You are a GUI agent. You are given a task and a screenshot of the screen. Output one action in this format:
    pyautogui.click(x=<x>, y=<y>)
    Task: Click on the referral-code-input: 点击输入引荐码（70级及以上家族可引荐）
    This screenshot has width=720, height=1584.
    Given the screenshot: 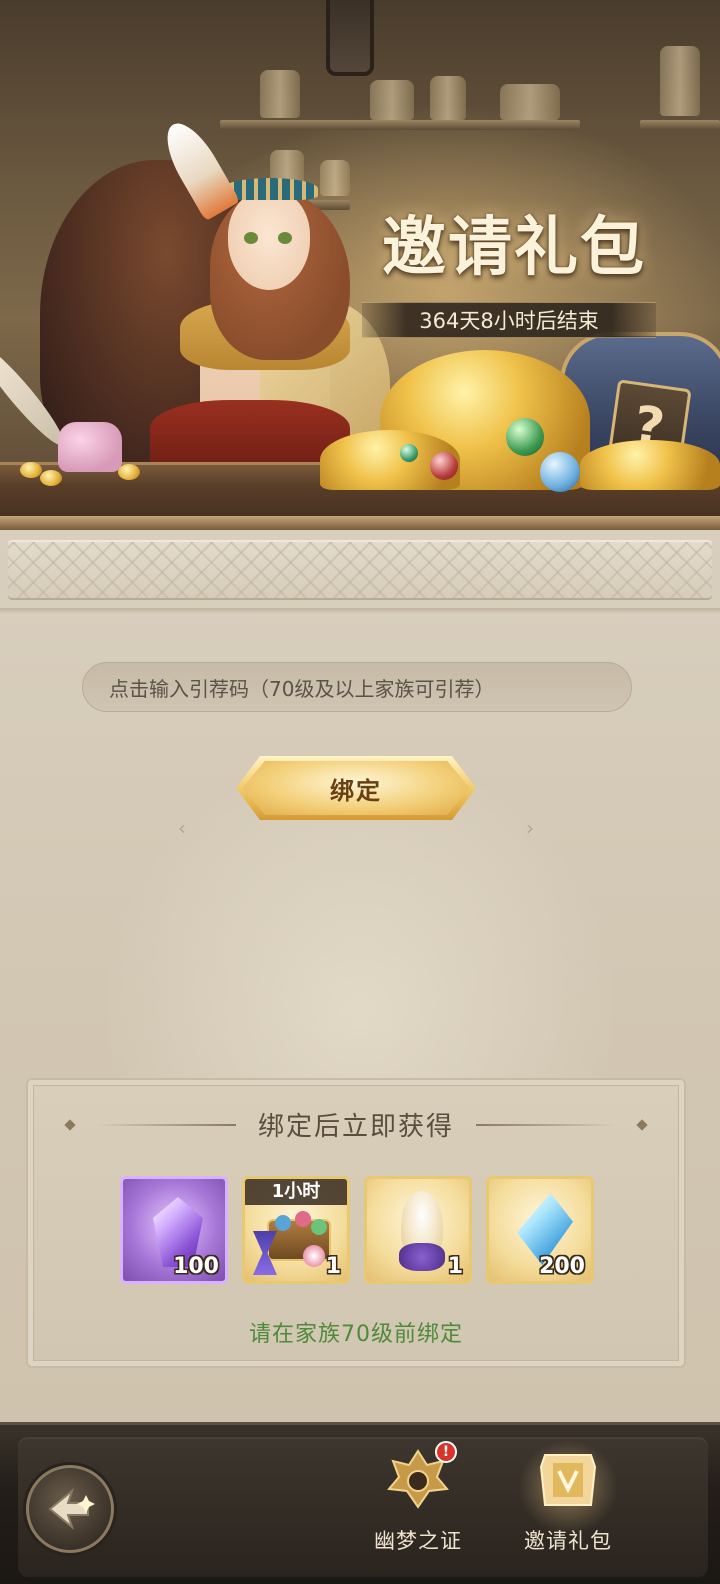 What is the action you would take?
    pyautogui.click(x=357, y=687)
    